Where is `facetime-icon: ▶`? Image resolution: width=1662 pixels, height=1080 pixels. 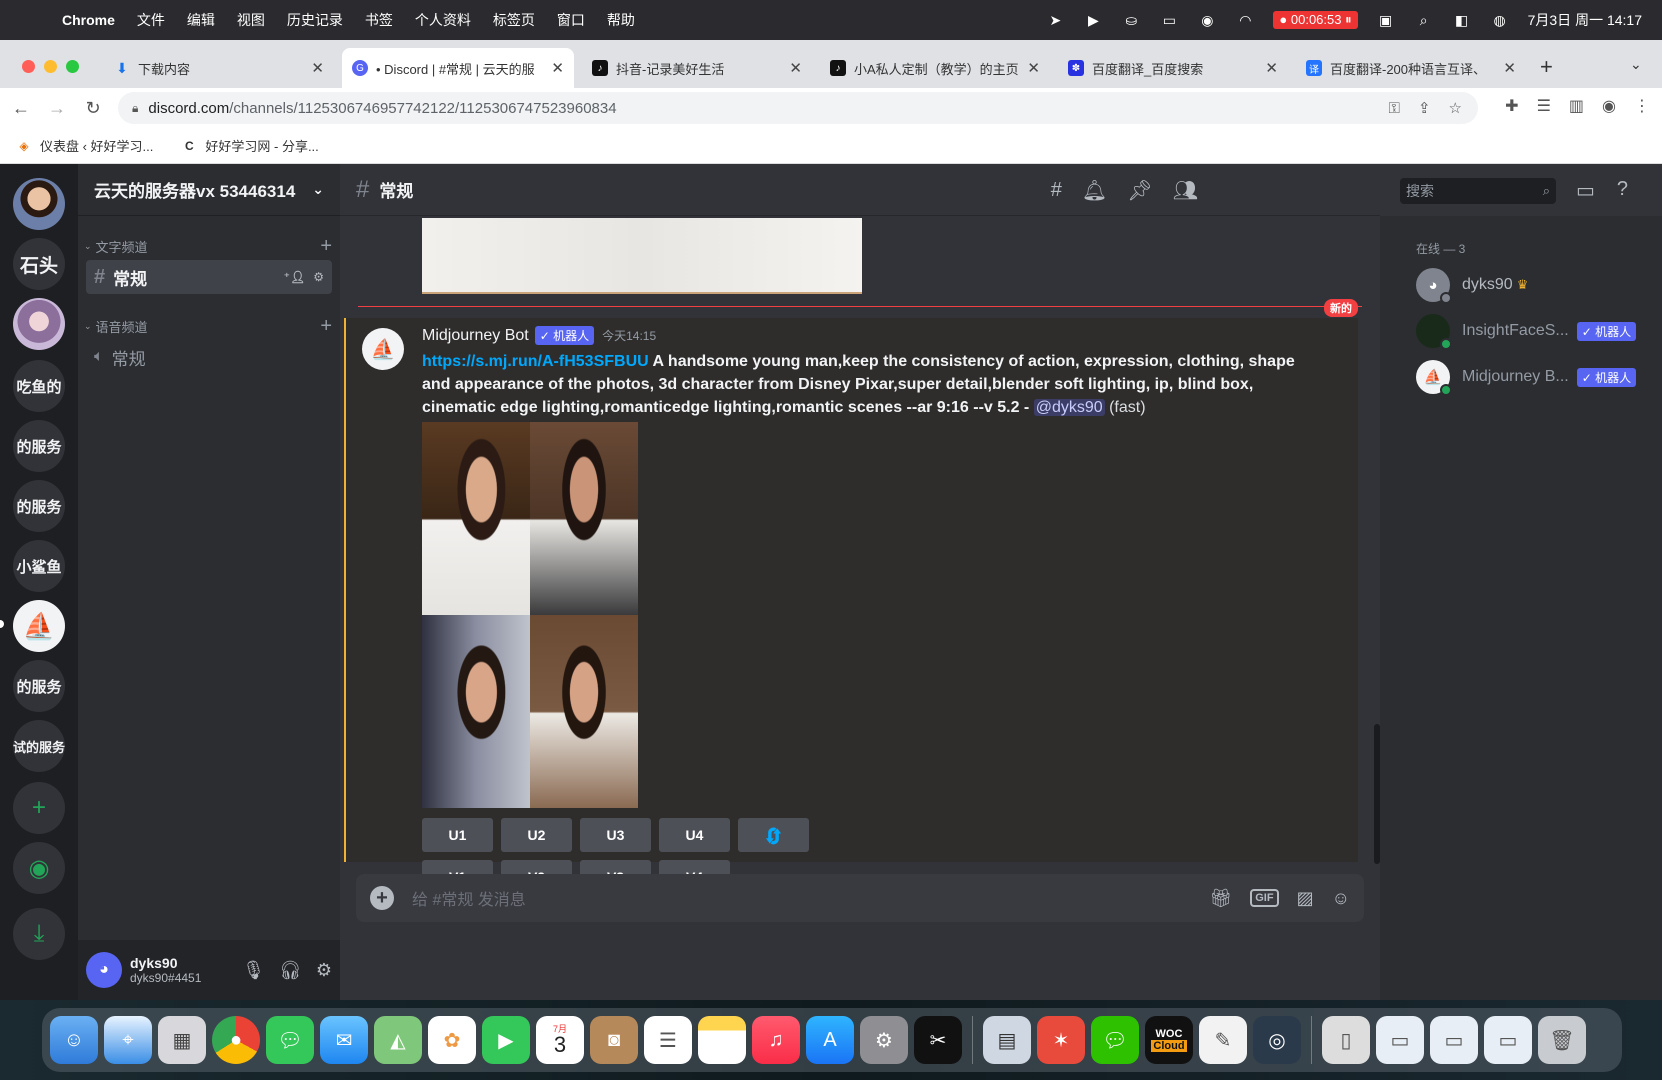 facetime-icon: ▶ is located at coordinates (506, 1040).